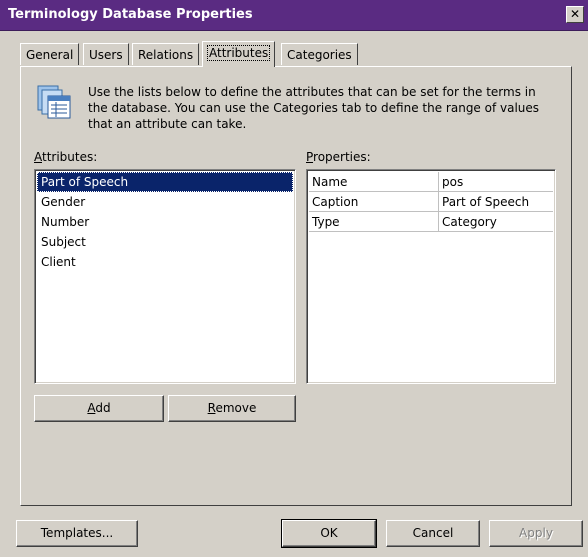 The width and height of the screenshot is (588, 557). Describe the element at coordinates (165, 222) in the screenshot. I see `list-item: Number` at that location.